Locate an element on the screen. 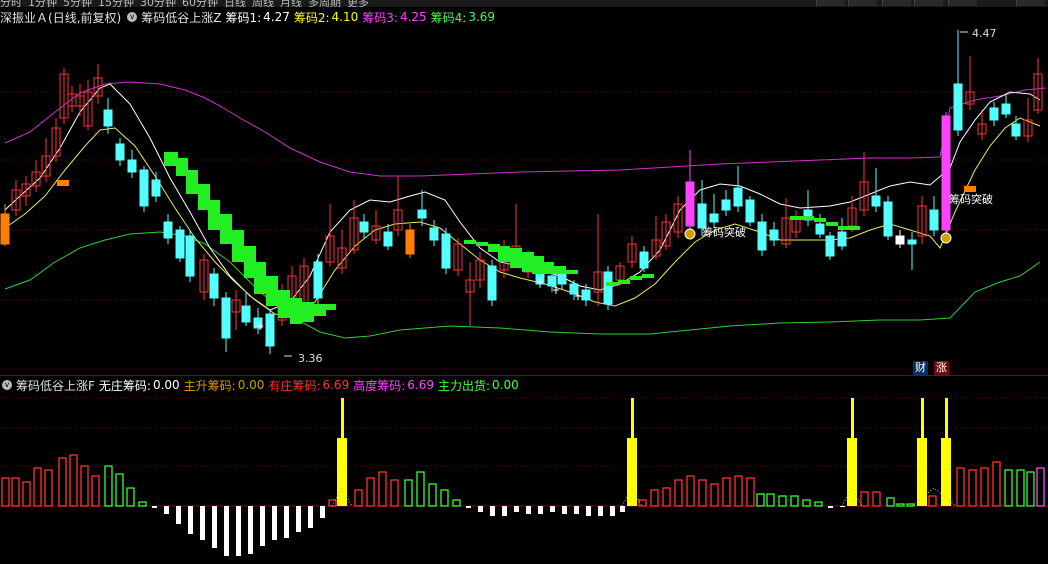  high-price-label: 4.47 is located at coordinates (984, 33).